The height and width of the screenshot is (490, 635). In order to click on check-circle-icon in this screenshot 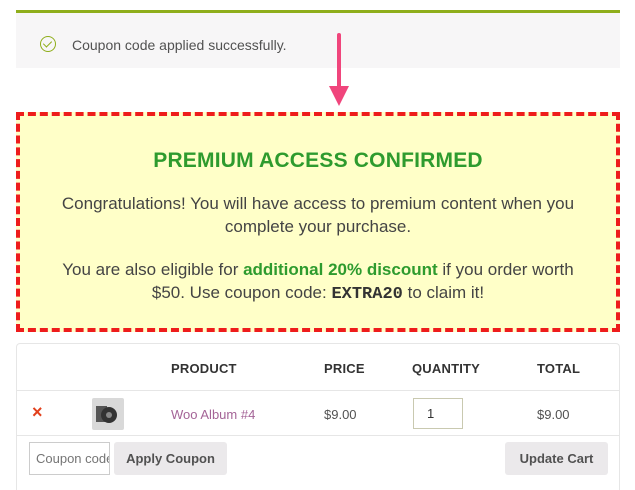, I will do `click(48, 44)`.